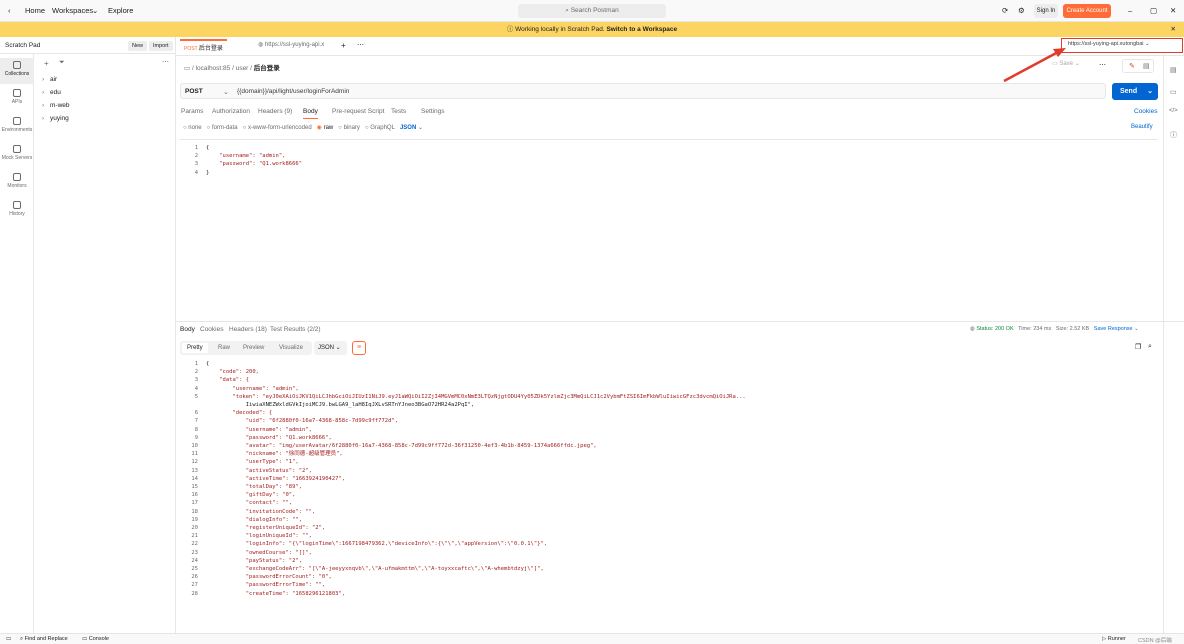 The image size is (1184, 644). Describe the element at coordinates (188, 68) in the screenshot. I see `http-icon: ▭` at that location.